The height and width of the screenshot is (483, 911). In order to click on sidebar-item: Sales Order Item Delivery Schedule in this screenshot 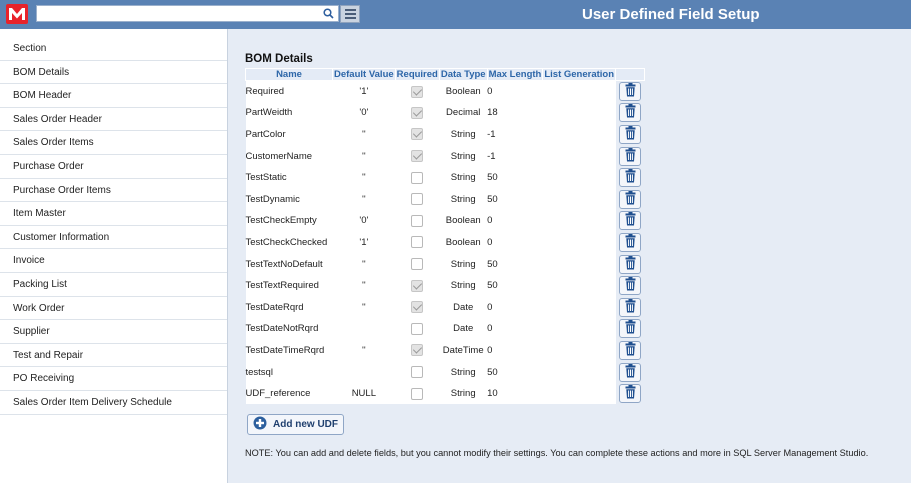, I will do `click(113, 403)`.